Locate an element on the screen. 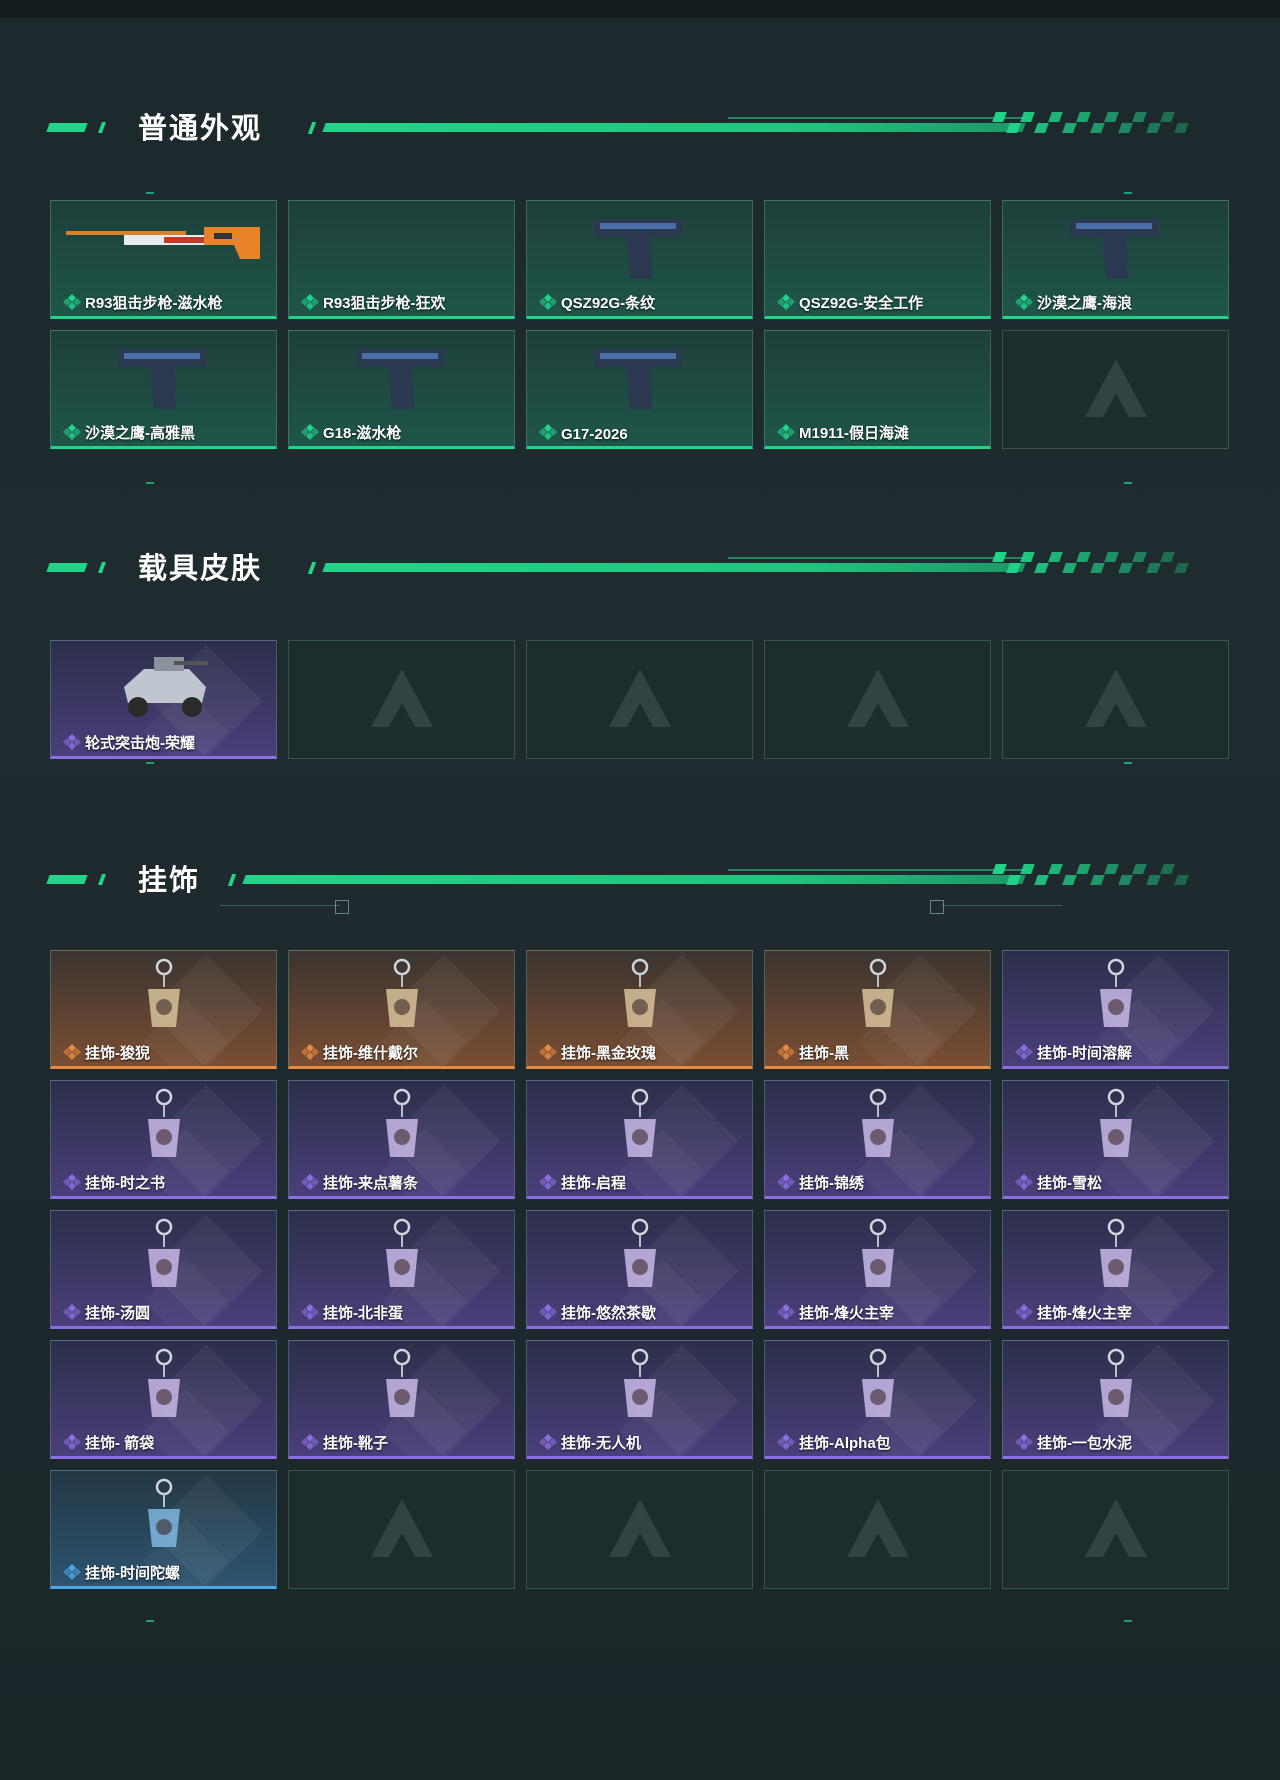 Image resolution: width=1280 pixels, height=1780 pixels. item-card: QSZ92G-条纹 is located at coordinates (639, 259).